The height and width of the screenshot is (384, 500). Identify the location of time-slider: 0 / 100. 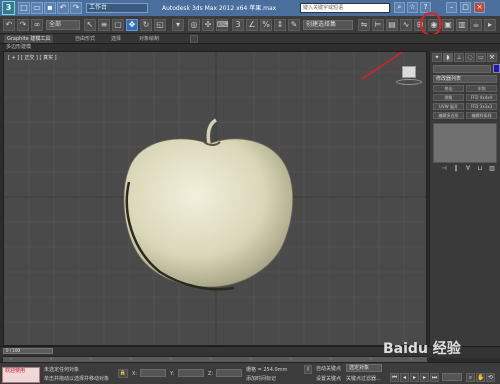
(28, 351).